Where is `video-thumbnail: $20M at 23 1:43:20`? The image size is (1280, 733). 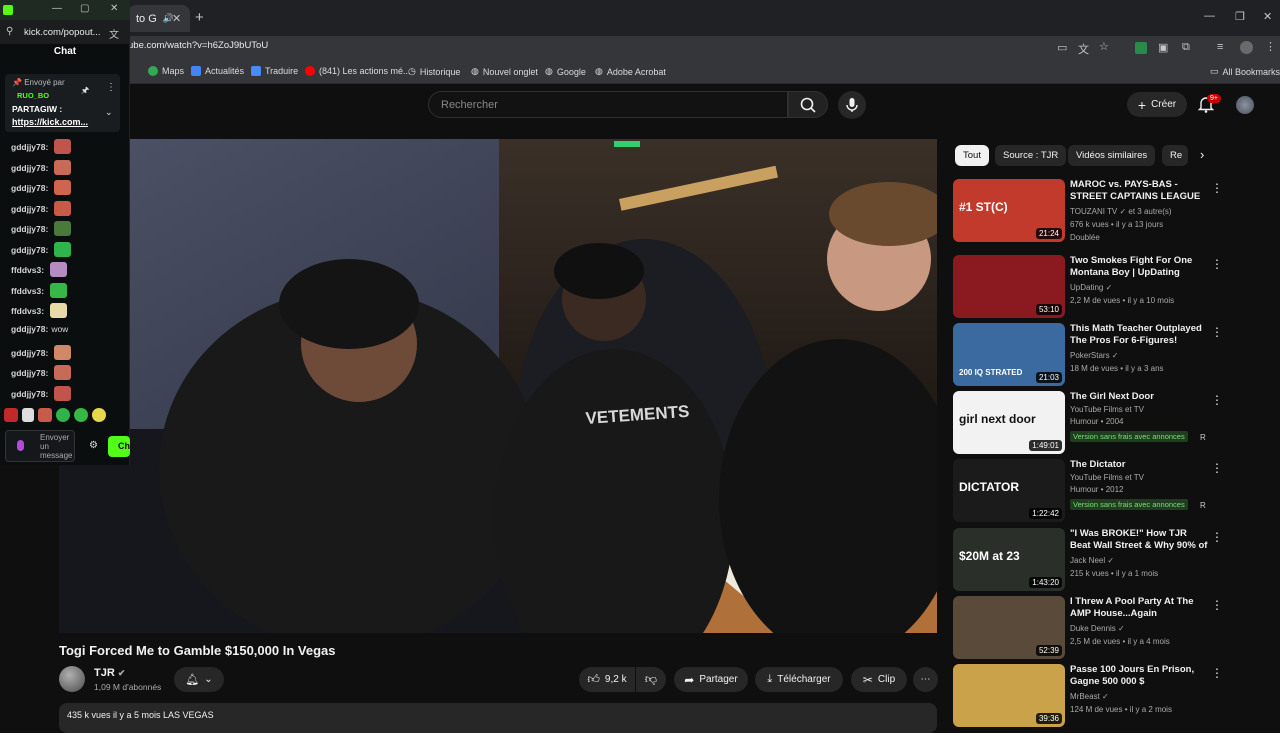
video-thumbnail: $20M at 23 1:43:20 is located at coordinates (1009, 559).